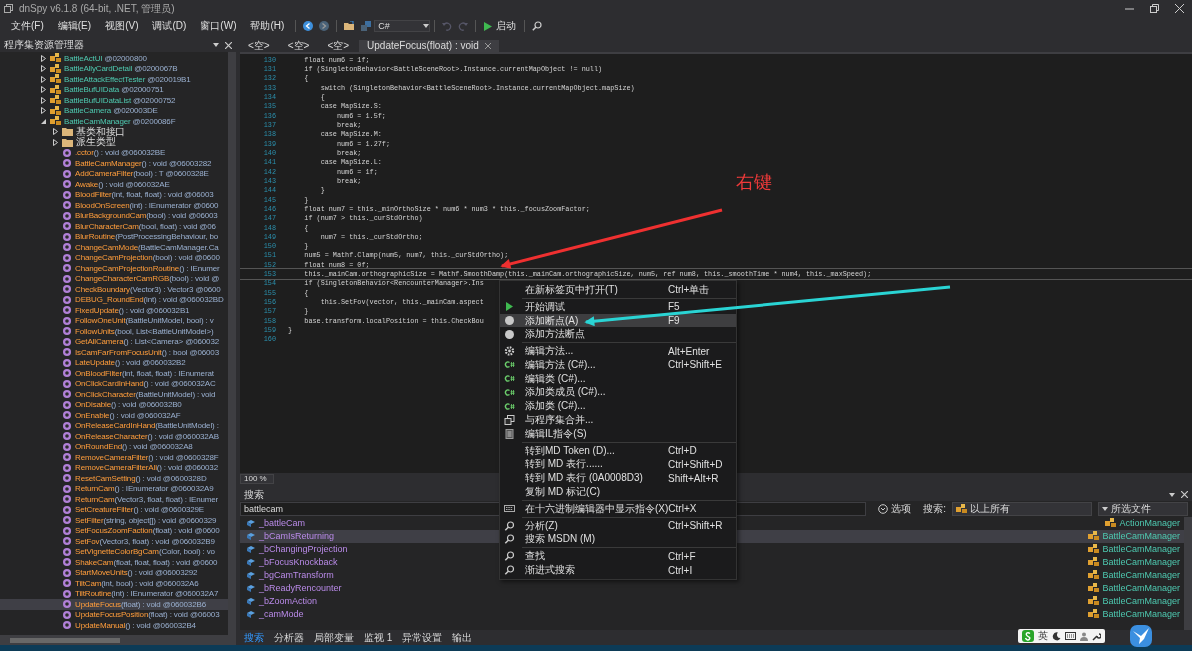 The width and height of the screenshot is (1192, 651). Describe the element at coordinates (681, 570) in the screenshot. I see `shortcut-label: Ctrl+I` at that location.